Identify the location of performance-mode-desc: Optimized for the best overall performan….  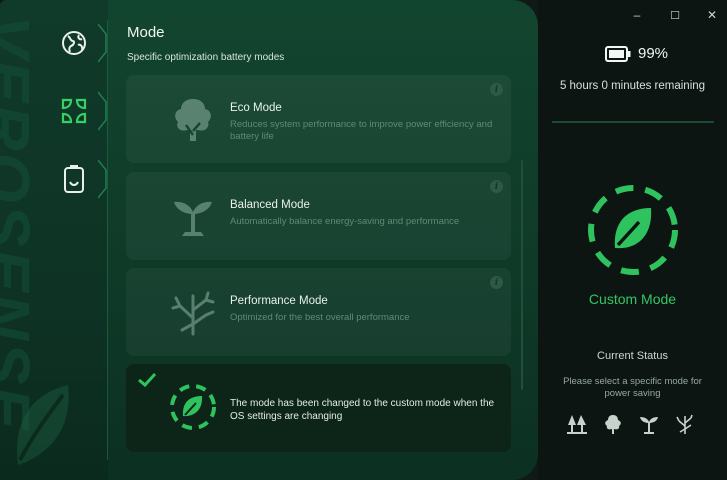
(320, 317).